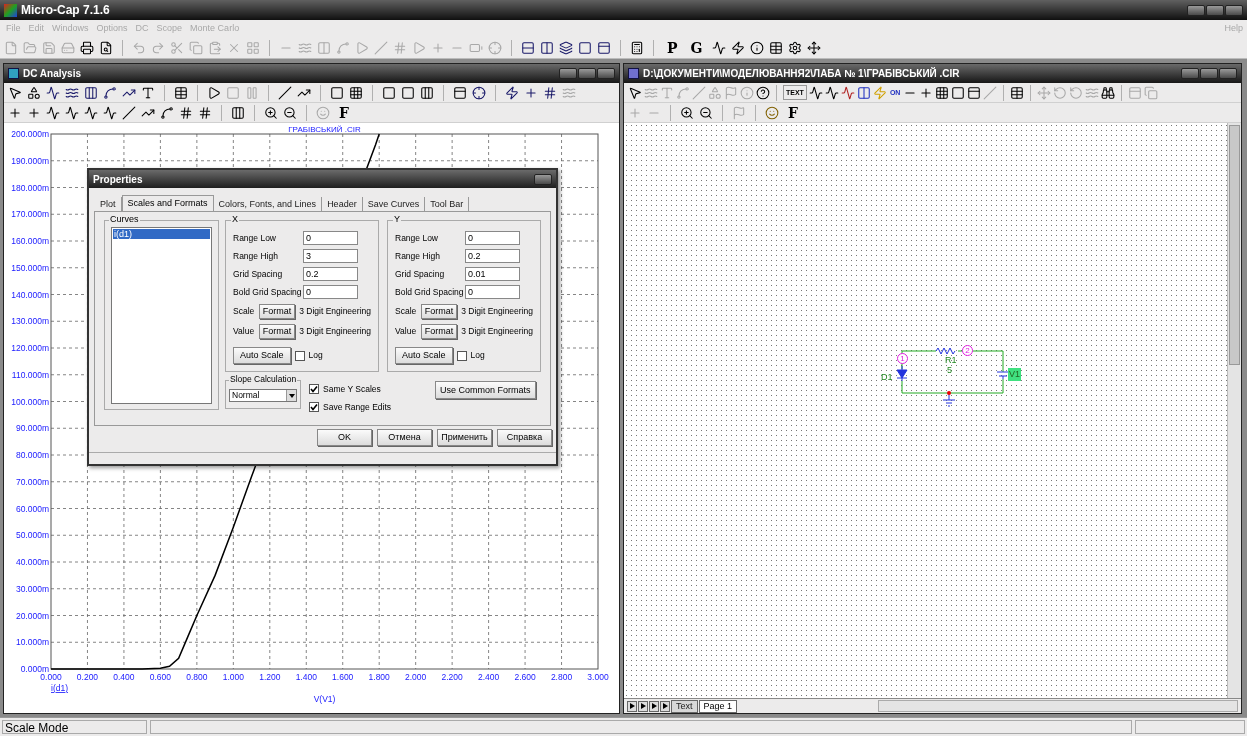 This screenshot has height=736, width=1247. Describe the element at coordinates (492, 274) in the screenshot. I see `input-field: 0.01` at that location.